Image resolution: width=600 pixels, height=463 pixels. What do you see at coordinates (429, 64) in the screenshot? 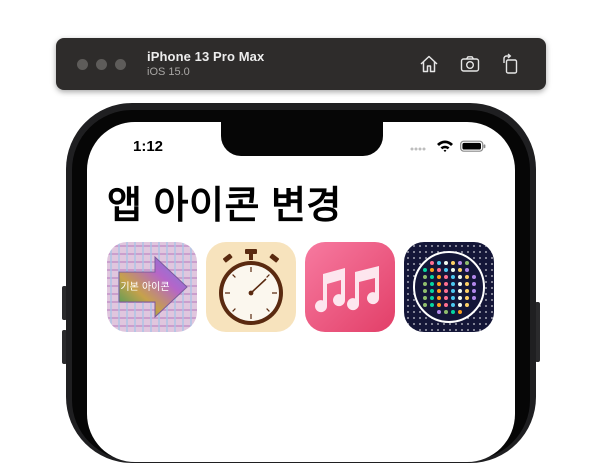
I see `home-icon` at bounding box center [429, 64].